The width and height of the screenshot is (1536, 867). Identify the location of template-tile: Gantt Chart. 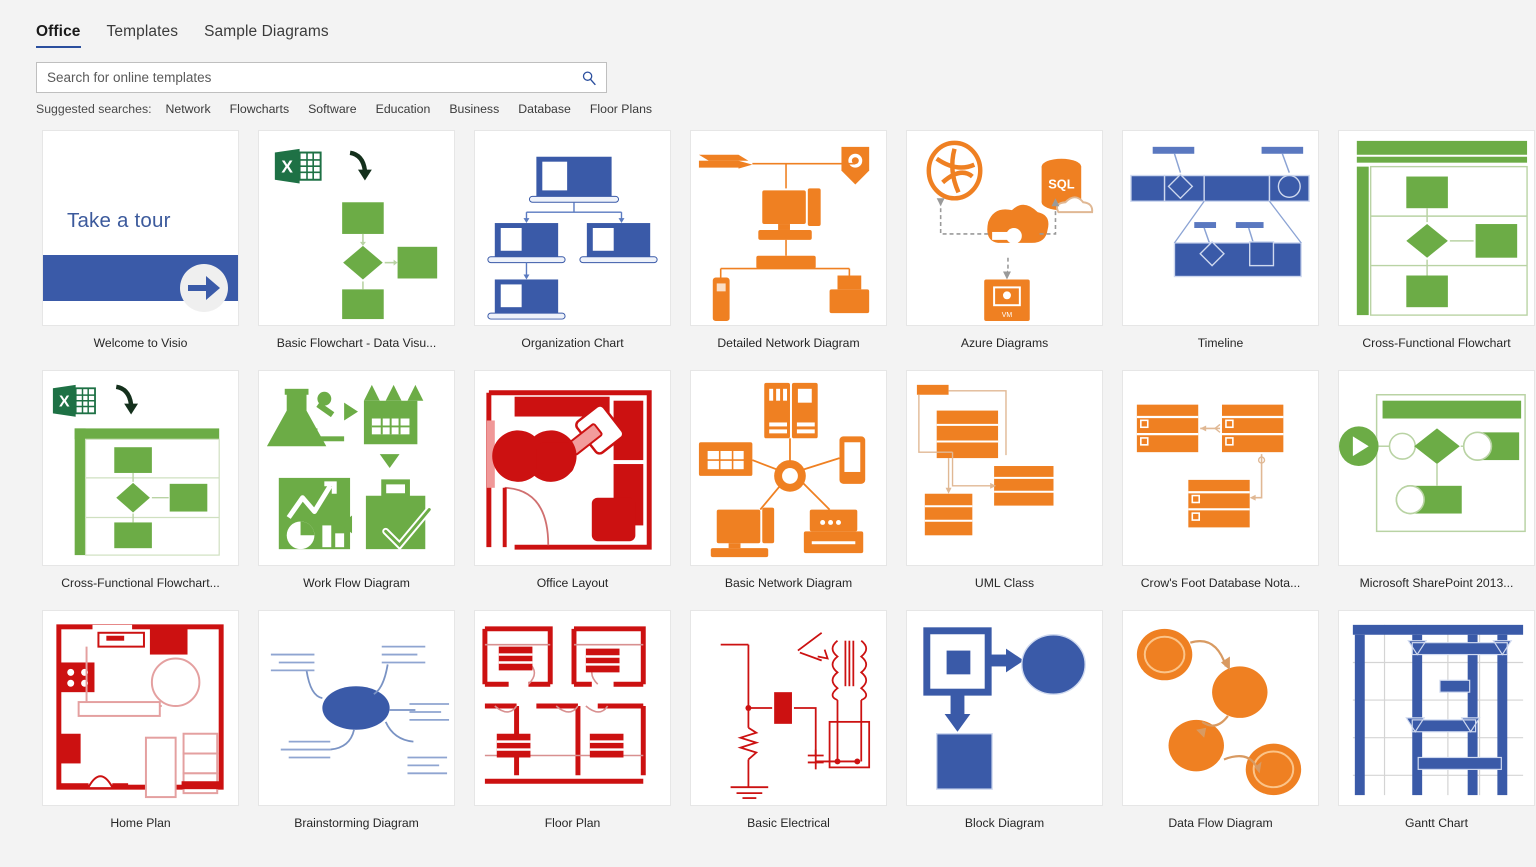
(1437, 730).